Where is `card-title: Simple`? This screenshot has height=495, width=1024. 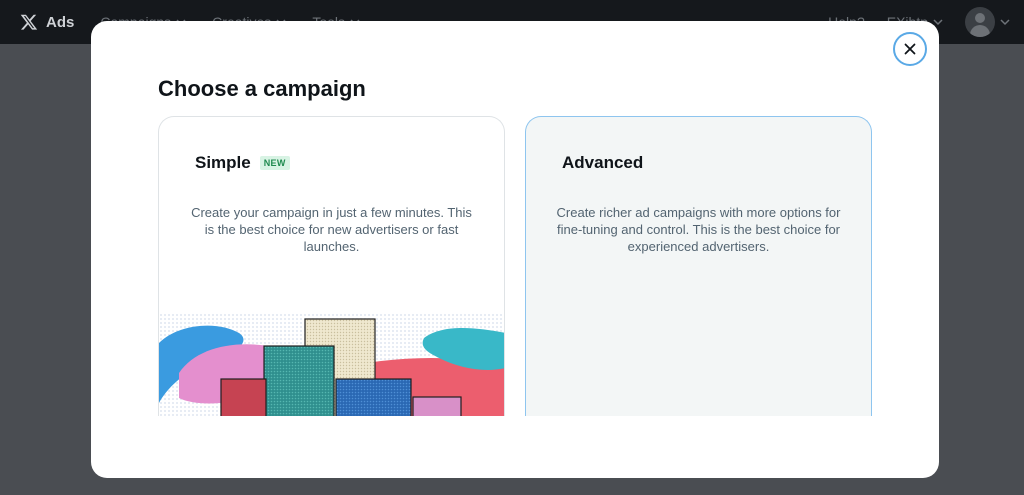 card-title: Simple is located at coordinates (223, 162).